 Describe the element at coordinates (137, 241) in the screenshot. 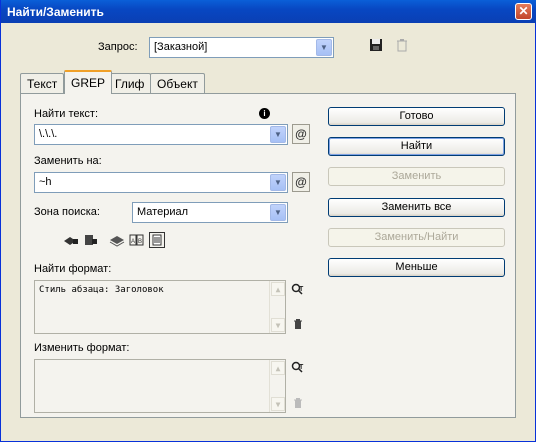

I see `include-master-pages-icon: AB` at that location.